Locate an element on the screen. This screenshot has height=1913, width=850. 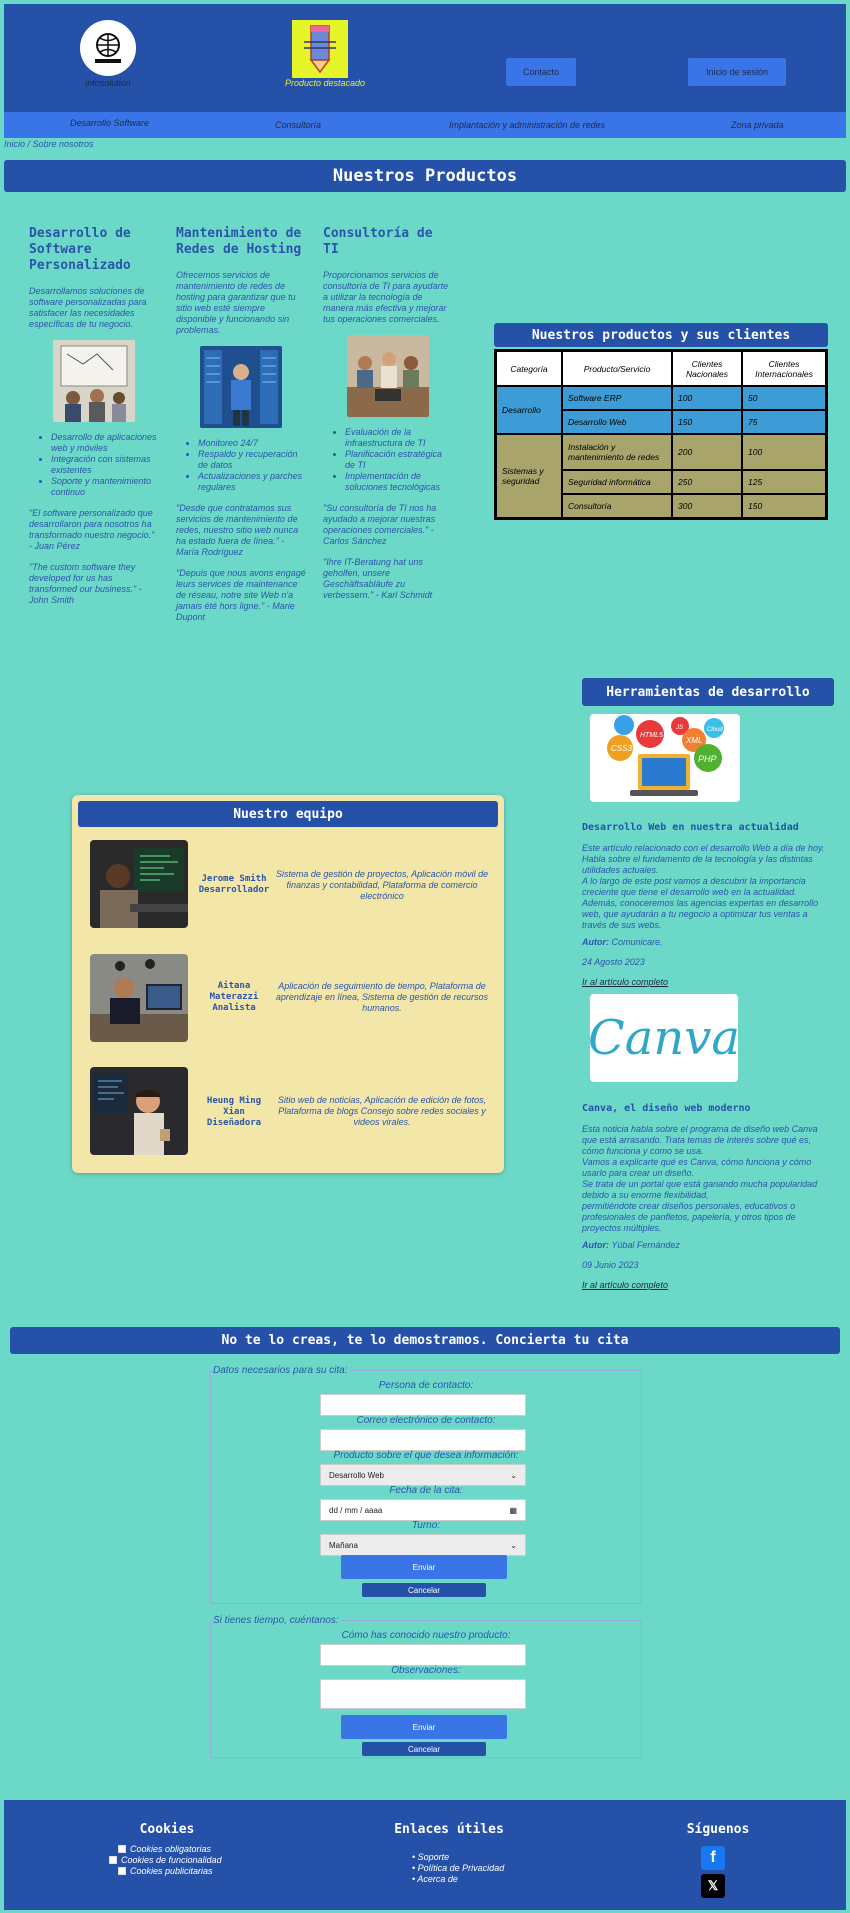
shift-select: Mañana ⌄ is located at coordinates (423, 1545).